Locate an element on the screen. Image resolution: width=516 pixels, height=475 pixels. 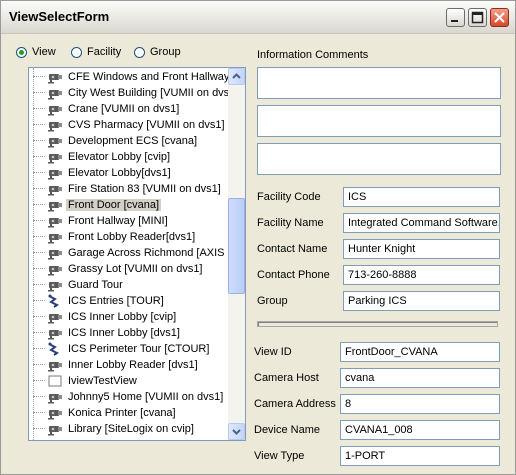
tree-item: Elevator Lobby[dvs1] is located at coordinates (101, 173).